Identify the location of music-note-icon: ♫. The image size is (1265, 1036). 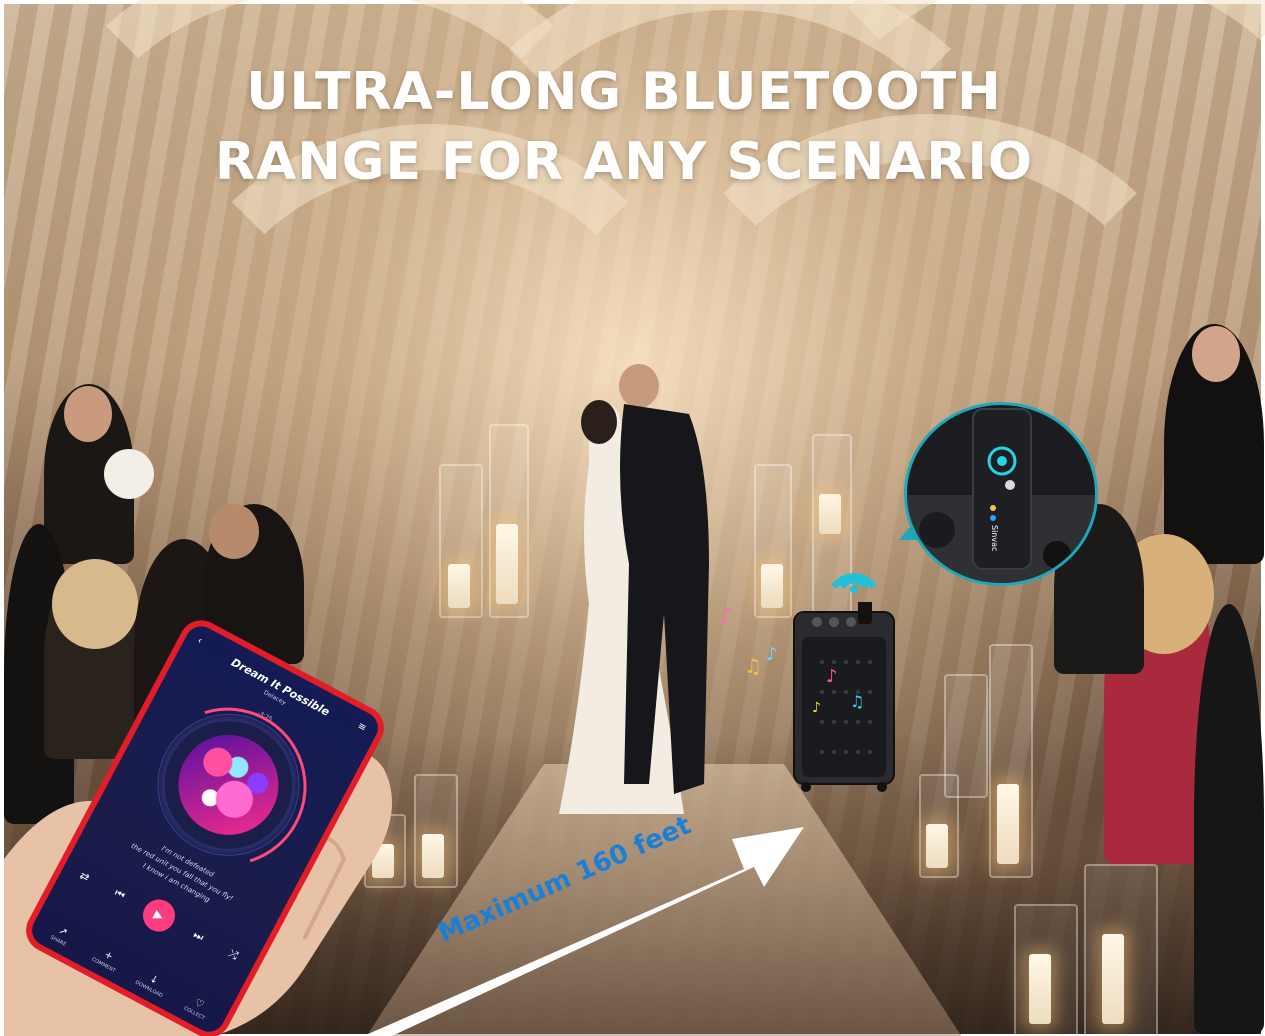
(753, 666).